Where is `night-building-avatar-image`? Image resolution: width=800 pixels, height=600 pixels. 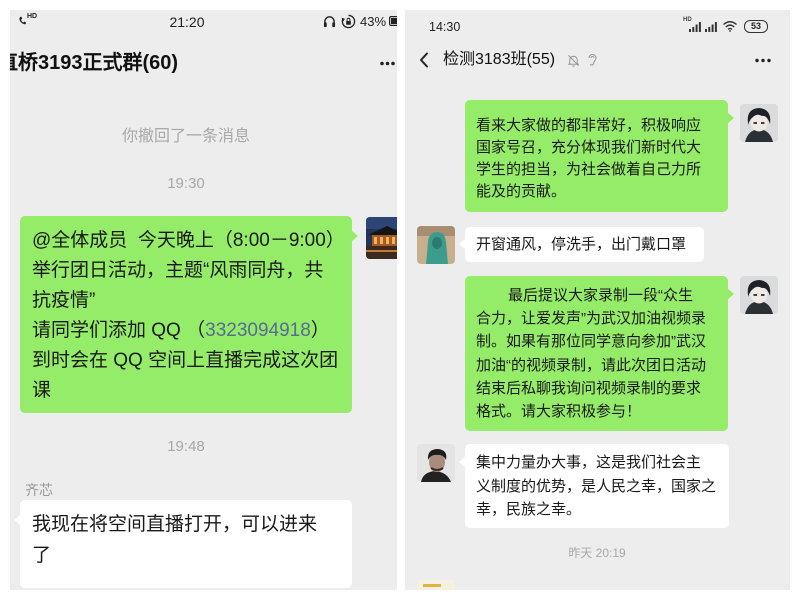
night-building-avatar-image is located at coordinates (381, 238).